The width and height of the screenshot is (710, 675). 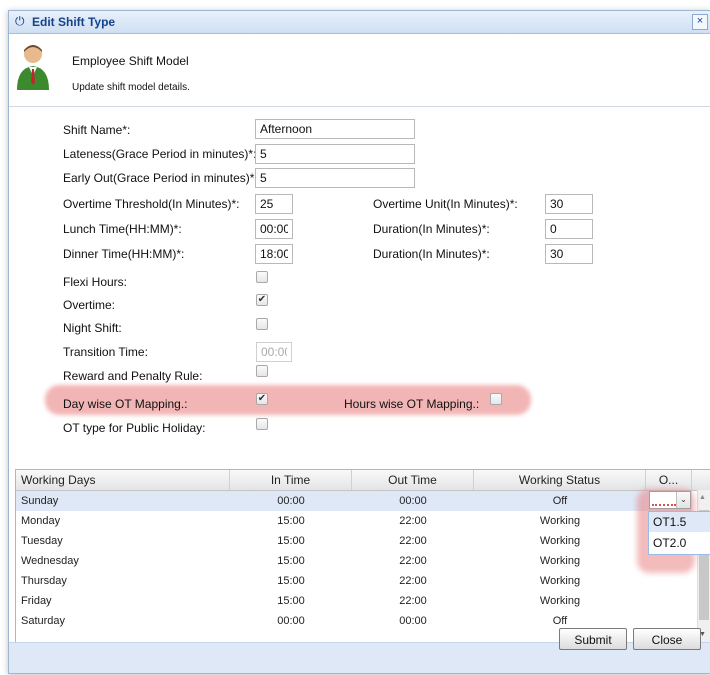 What do you see at coordinates (131, 87) in the screenshot?
I see `header-subtitle: Update shift model details.` at bounding box center [131, 87].